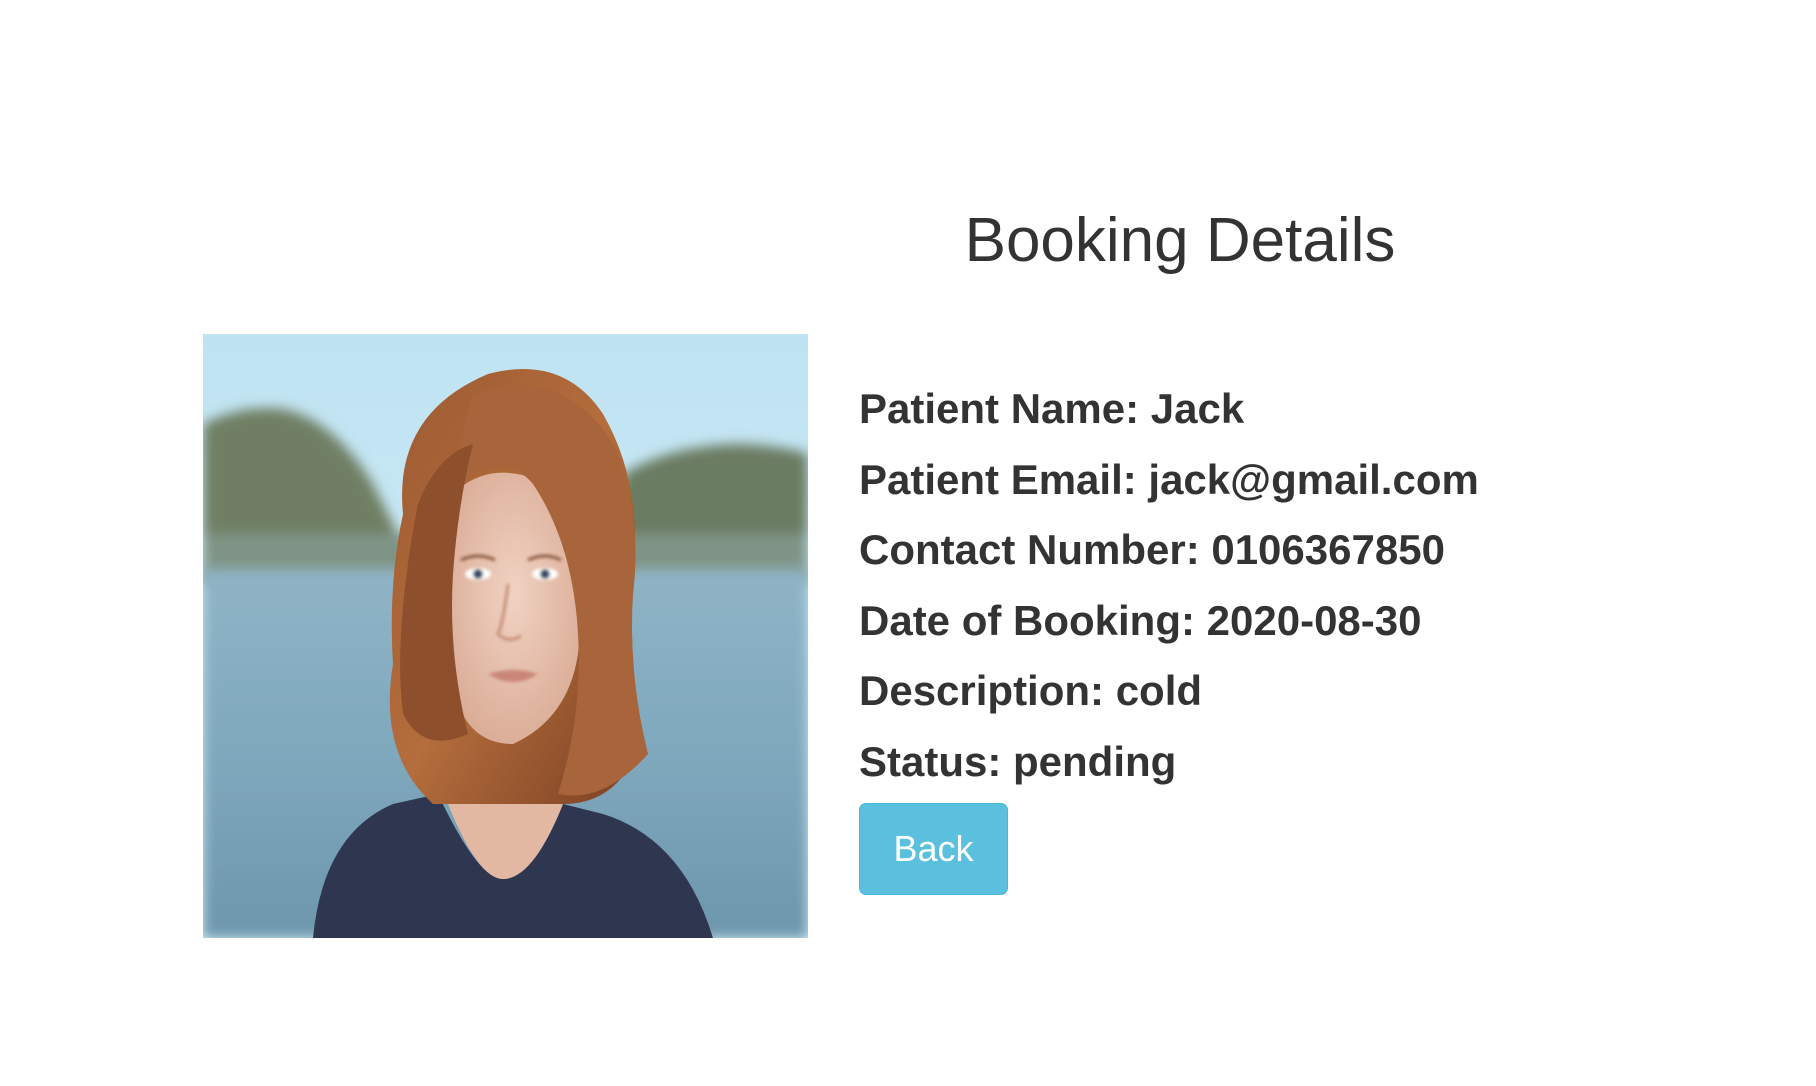 The width and height of the screenshot is (1816, 1086). I want to click on page-title: Booking Details, so click(1180, 240).